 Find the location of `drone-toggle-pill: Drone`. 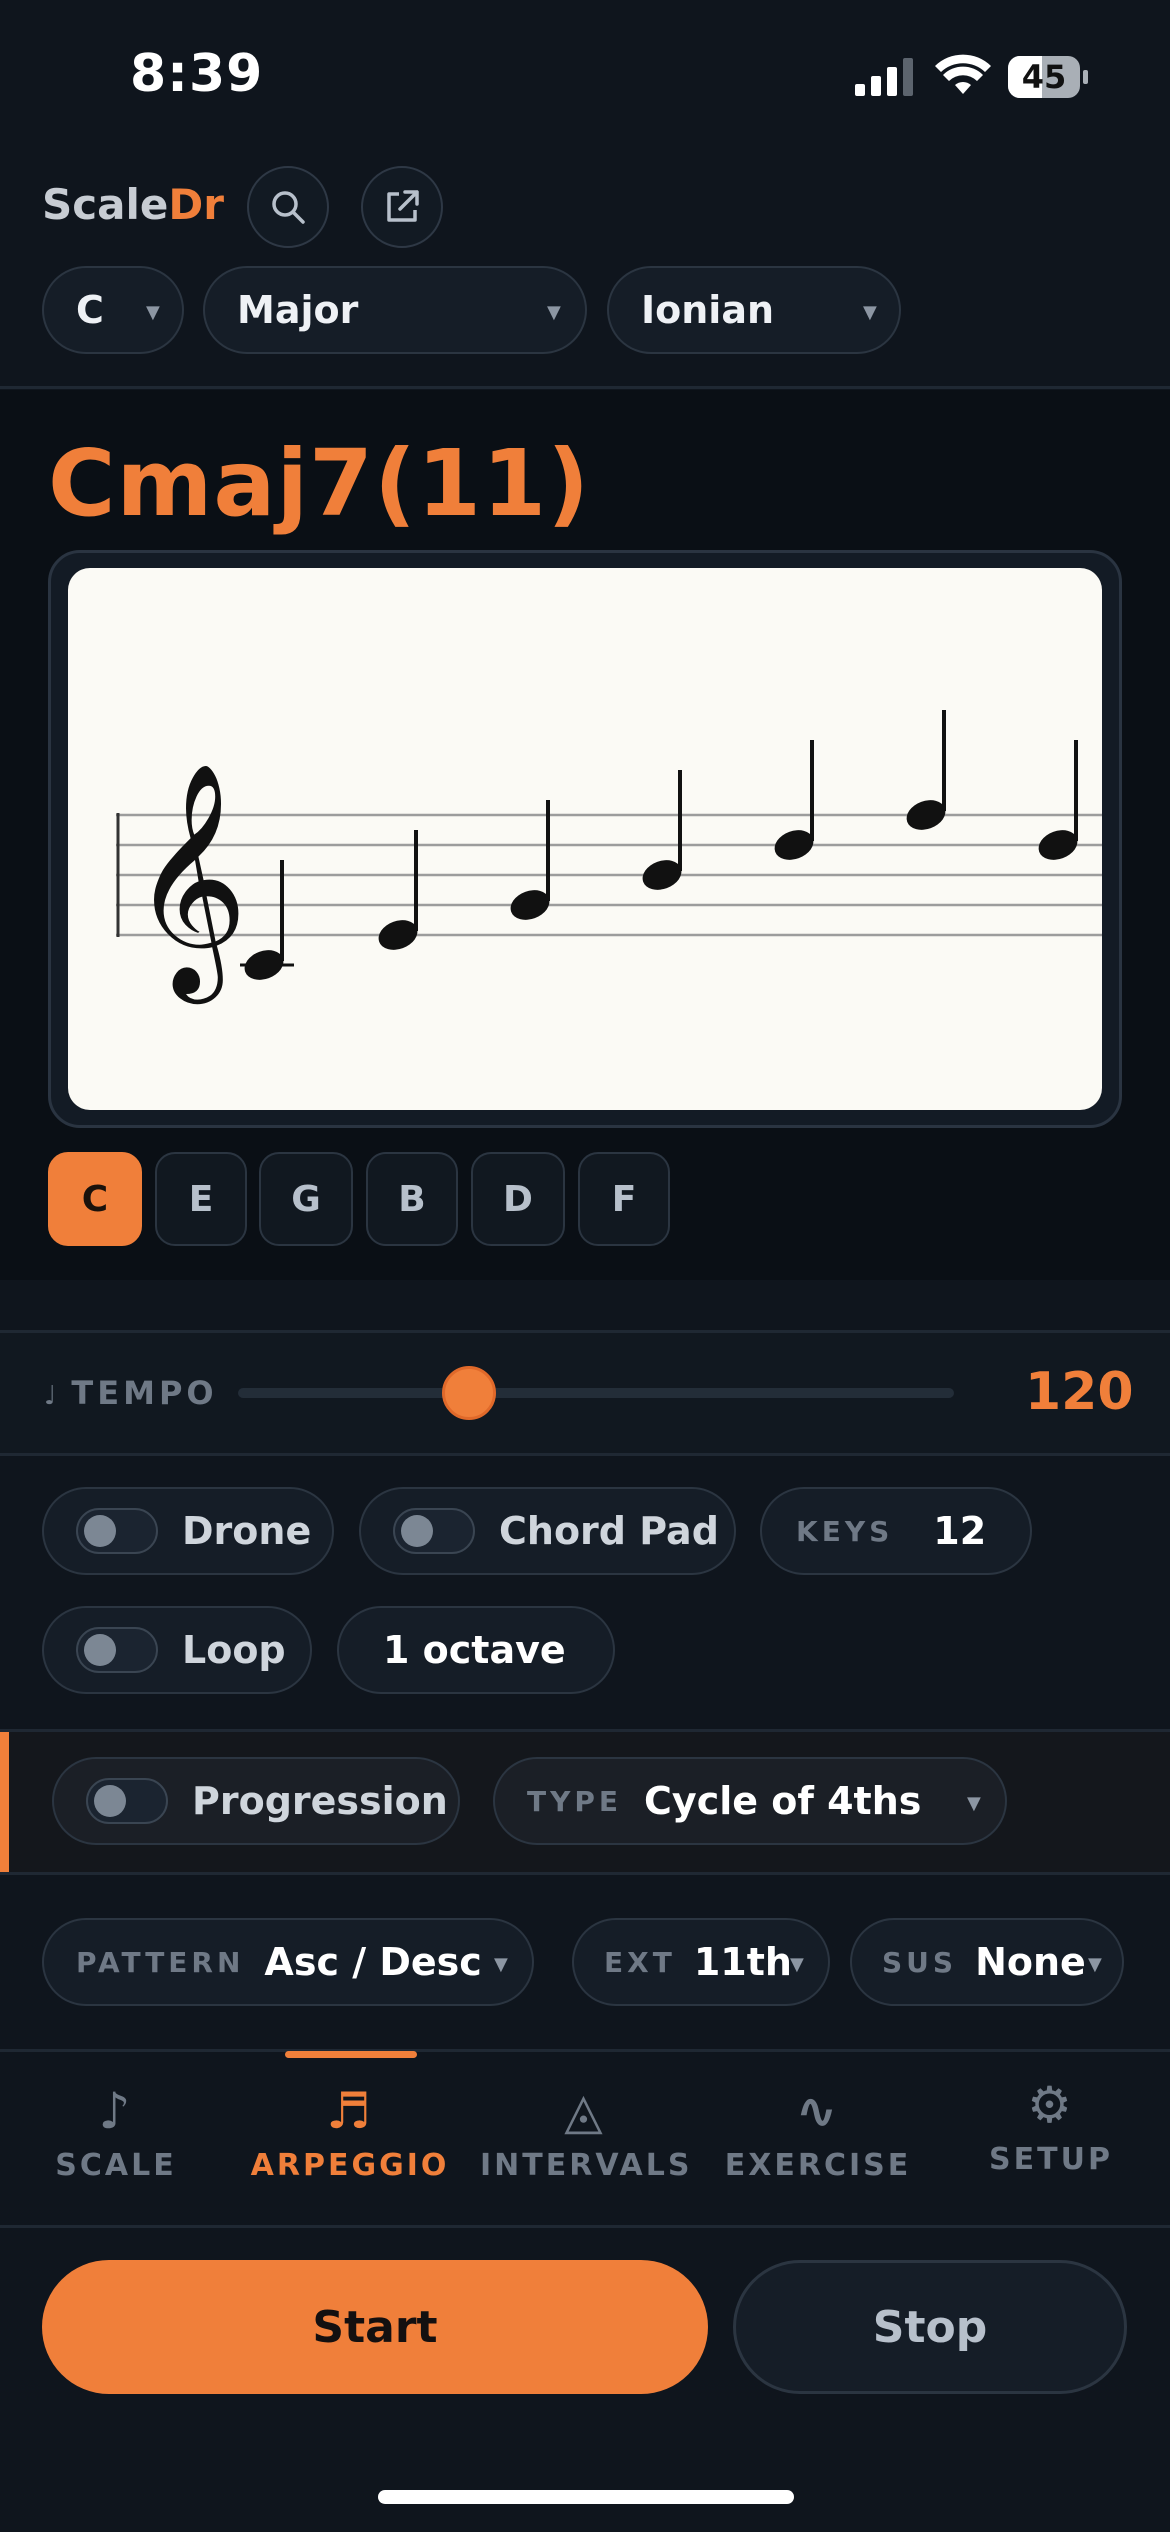

drone-toggle-pill: Drone is located at coordinates (188, 1531).